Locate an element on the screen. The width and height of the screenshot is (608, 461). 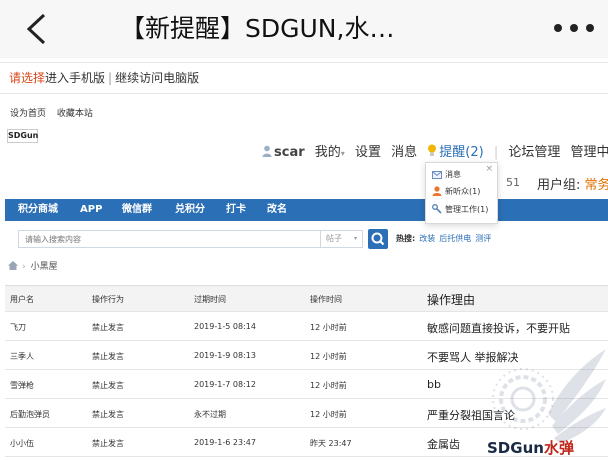
hot-search-keyword: 测评 is located at coordinates (483, 238).